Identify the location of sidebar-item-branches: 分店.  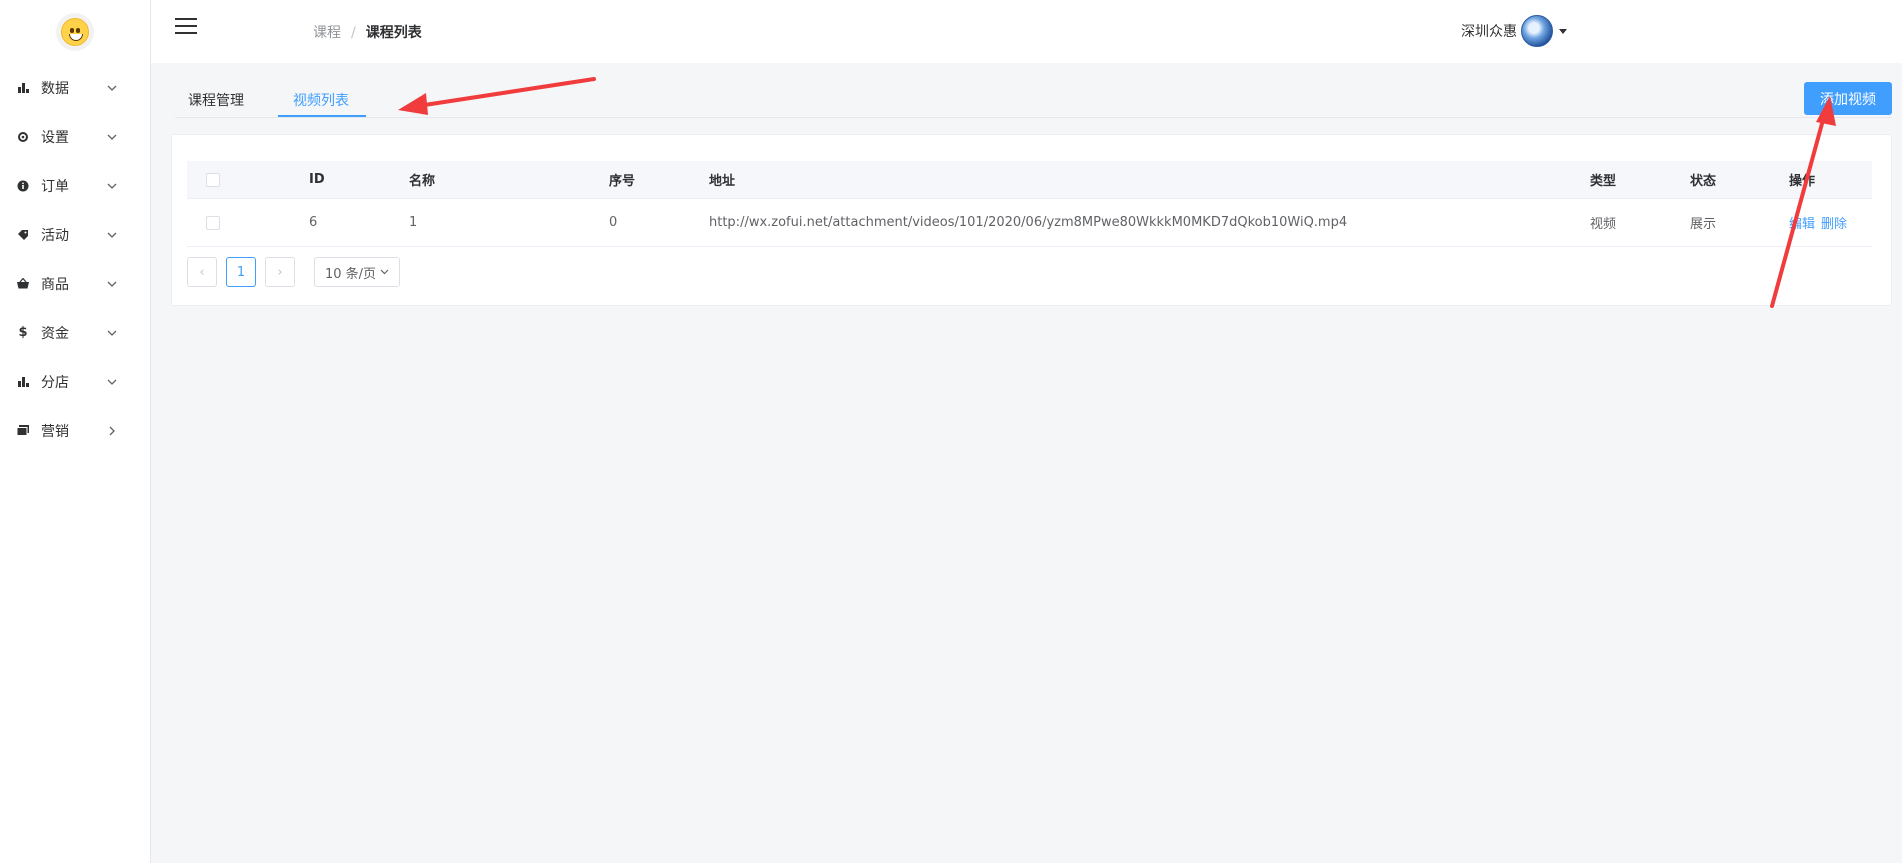
(75, 381).